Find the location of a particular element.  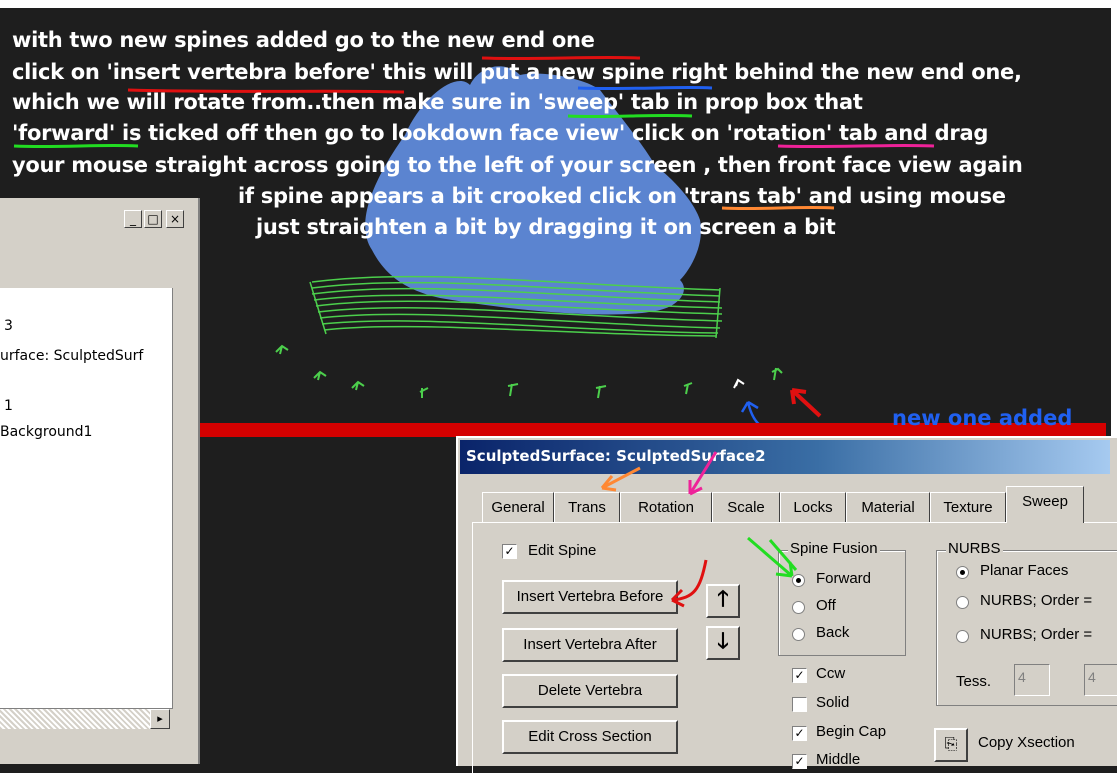

ccw-label: Ccw is located at coordinates (831, 673).